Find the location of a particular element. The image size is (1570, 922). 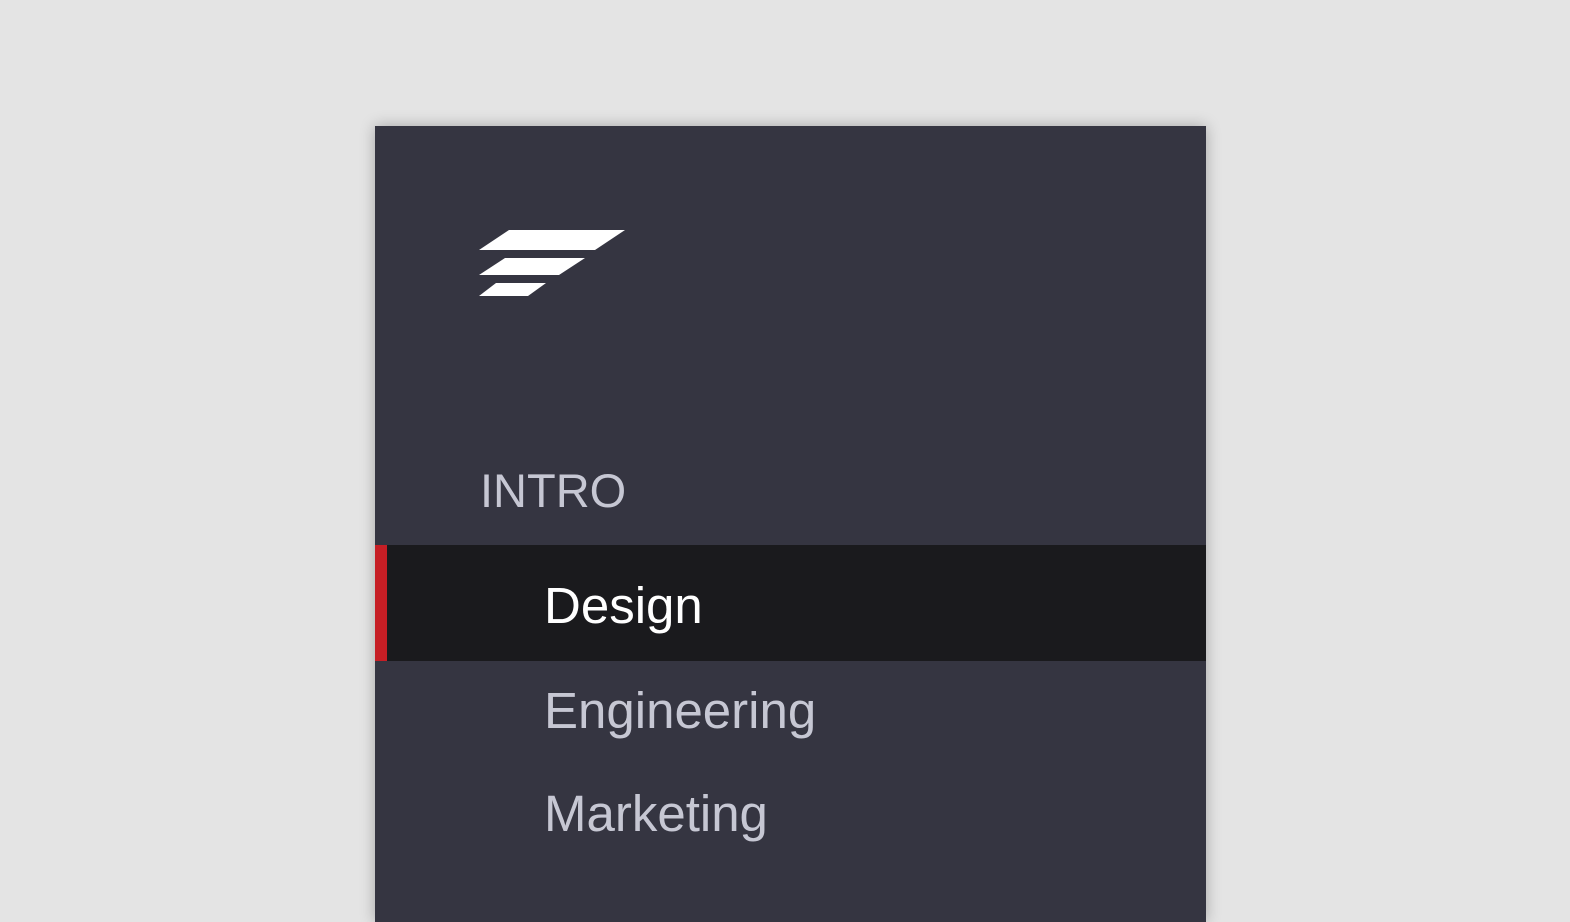

stripes-logo-icon is located at coordinates (552, 263).